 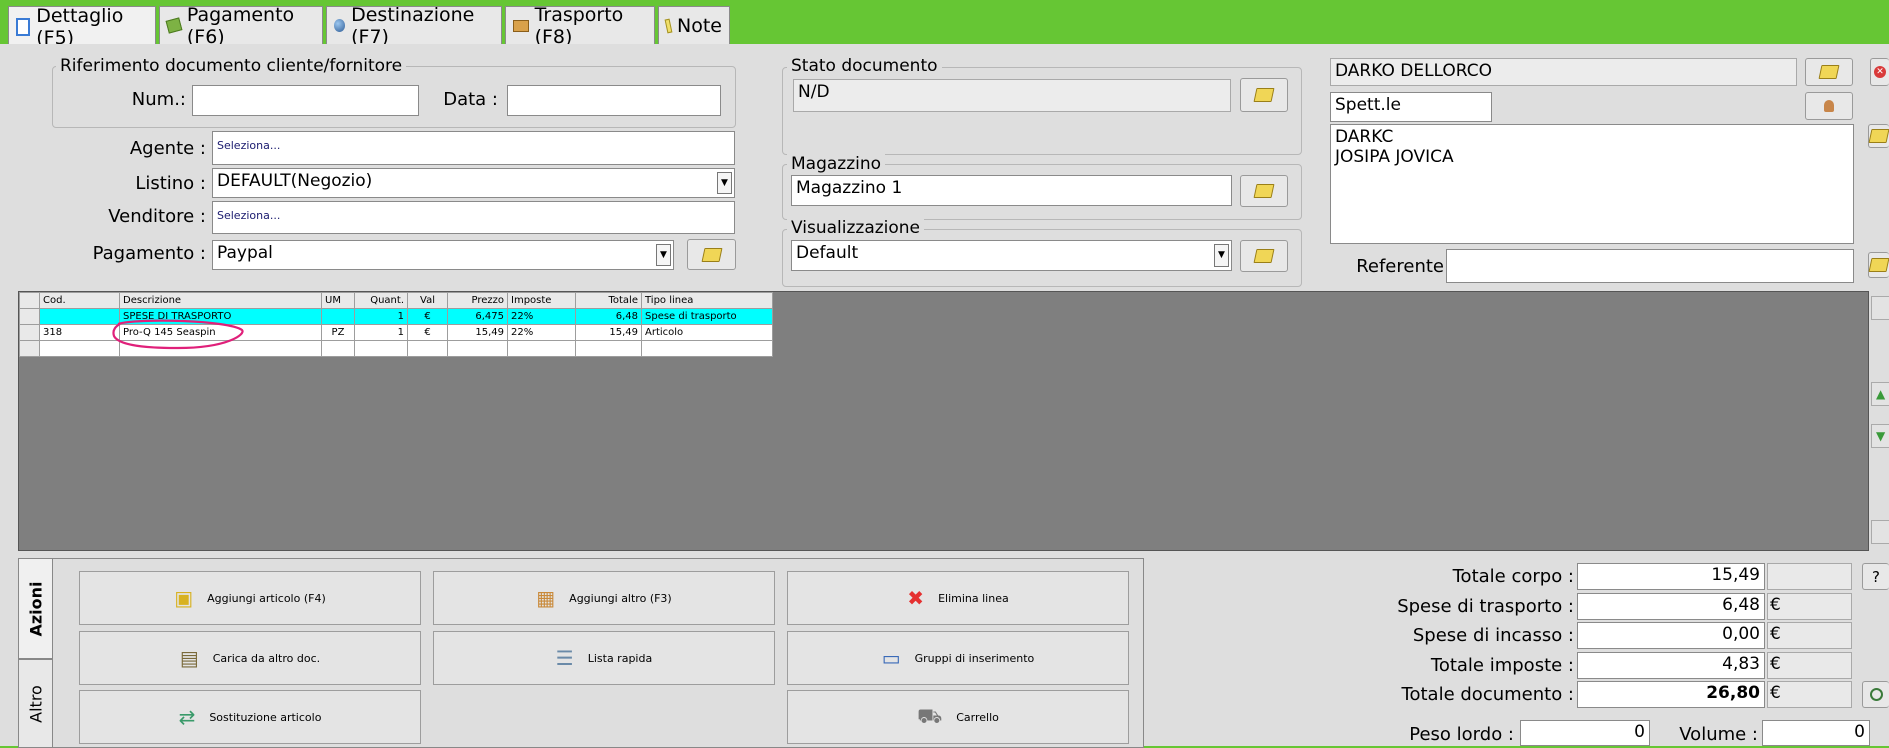 I want to click on delete-line-button: ✖ Elimina linea, so click(x=958, y=598).